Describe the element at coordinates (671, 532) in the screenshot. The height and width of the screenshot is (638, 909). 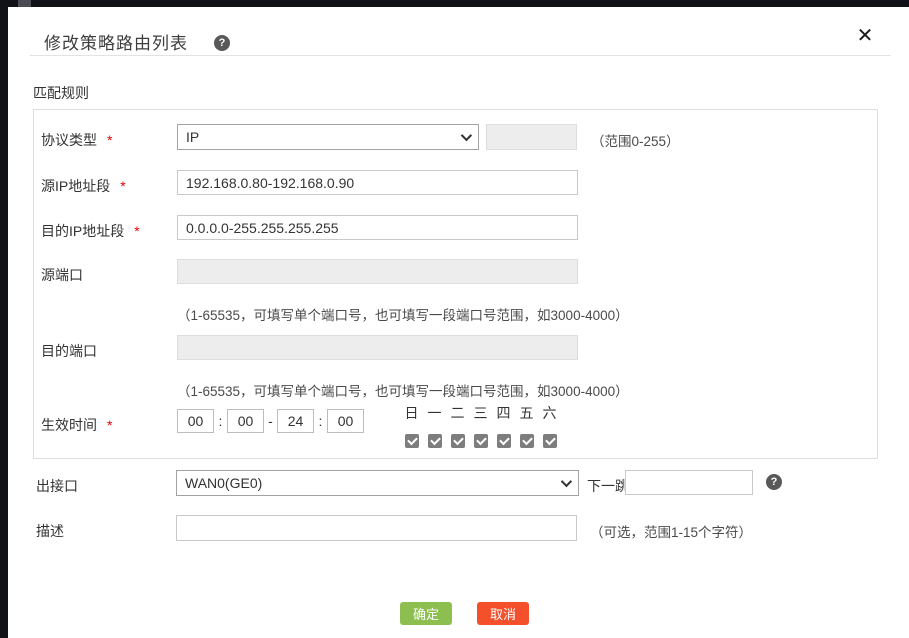
I see `description-note: （可选，范围1-15个字符）` at that location.